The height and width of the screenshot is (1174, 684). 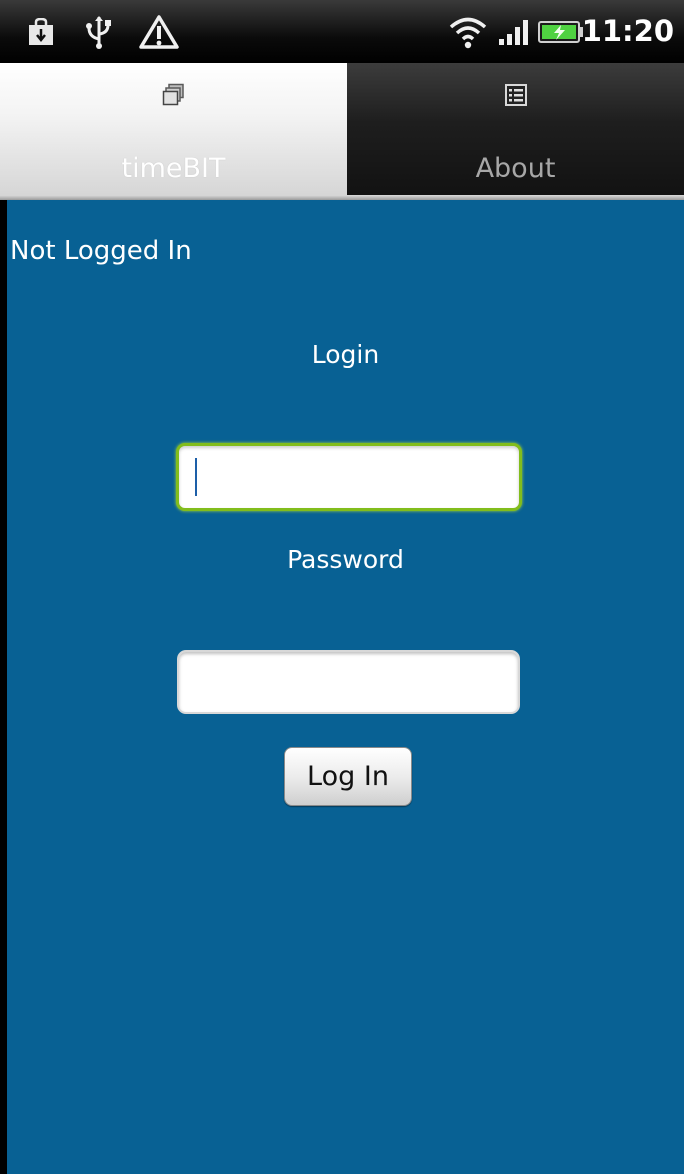 I want to click on login-label: Login, so click(x=345, y=354).